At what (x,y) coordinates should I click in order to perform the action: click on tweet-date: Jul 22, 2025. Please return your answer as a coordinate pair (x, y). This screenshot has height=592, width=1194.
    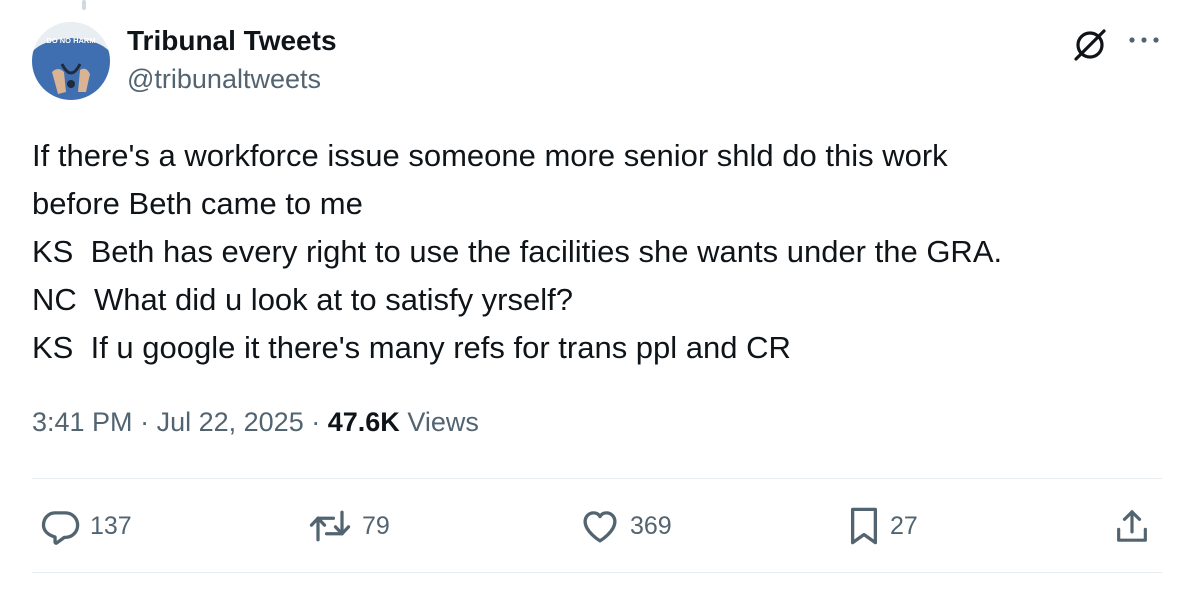
    Looking at the image, I should click on (230, 422).